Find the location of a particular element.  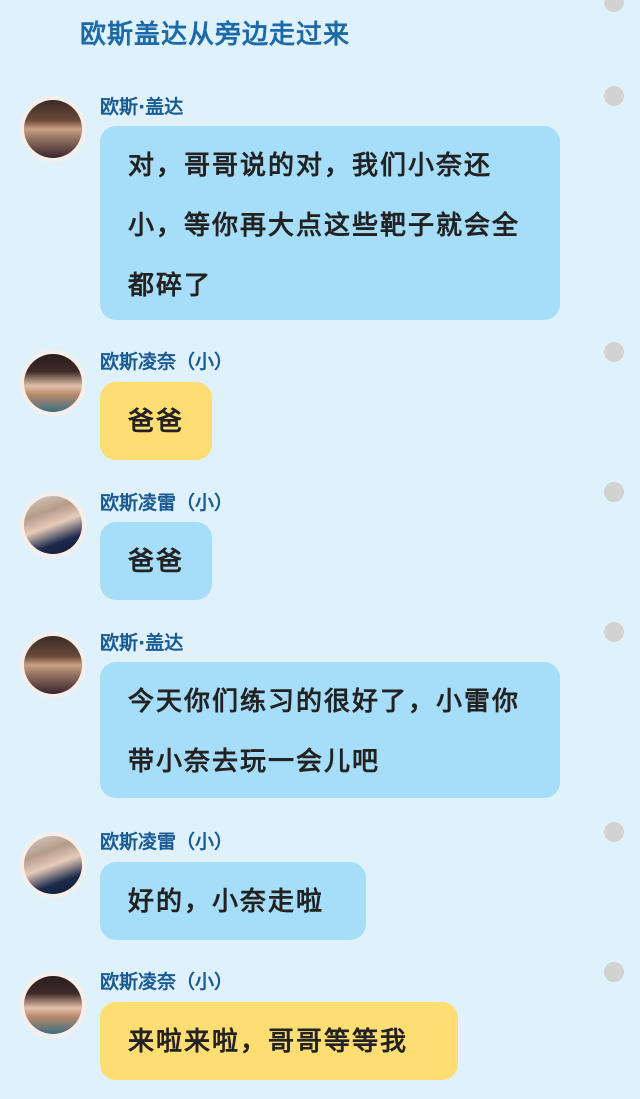

message-bubble: 好的，小奈走啦 is located at coordinates (233, 901).